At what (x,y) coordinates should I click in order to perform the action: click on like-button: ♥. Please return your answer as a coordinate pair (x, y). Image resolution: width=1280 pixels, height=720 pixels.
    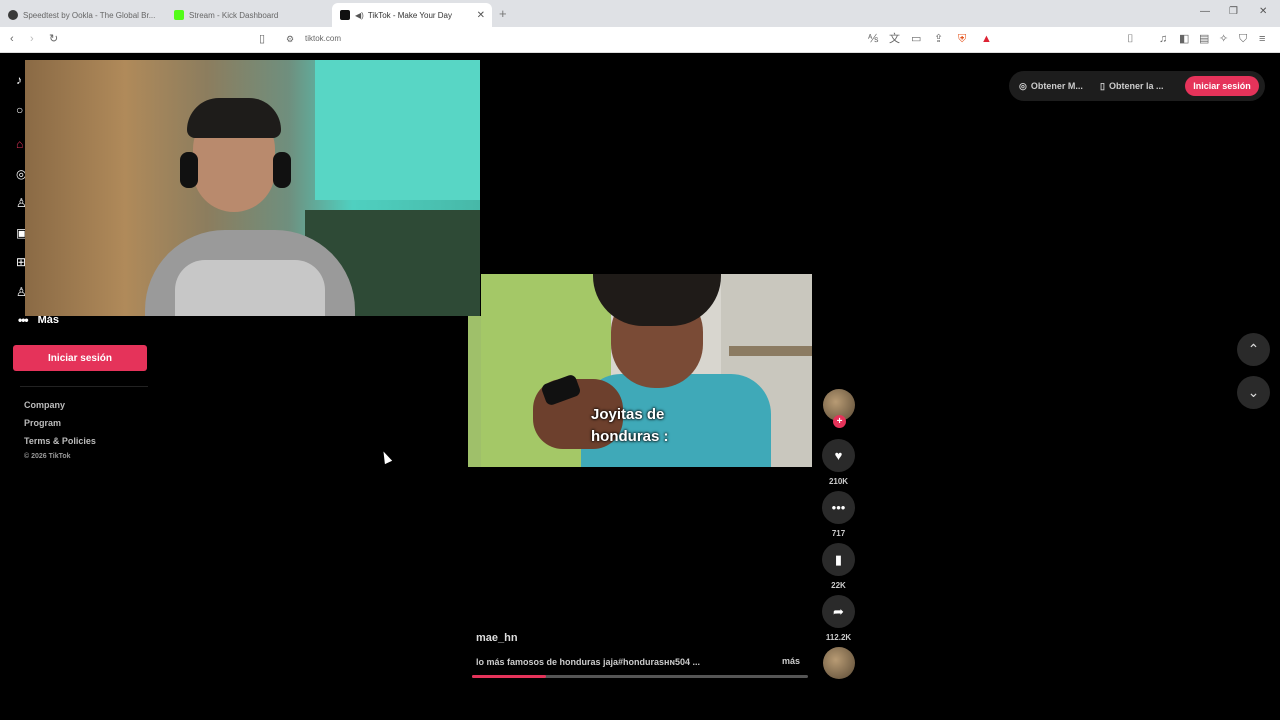
    Looking at the image, I should click on (838, 455).